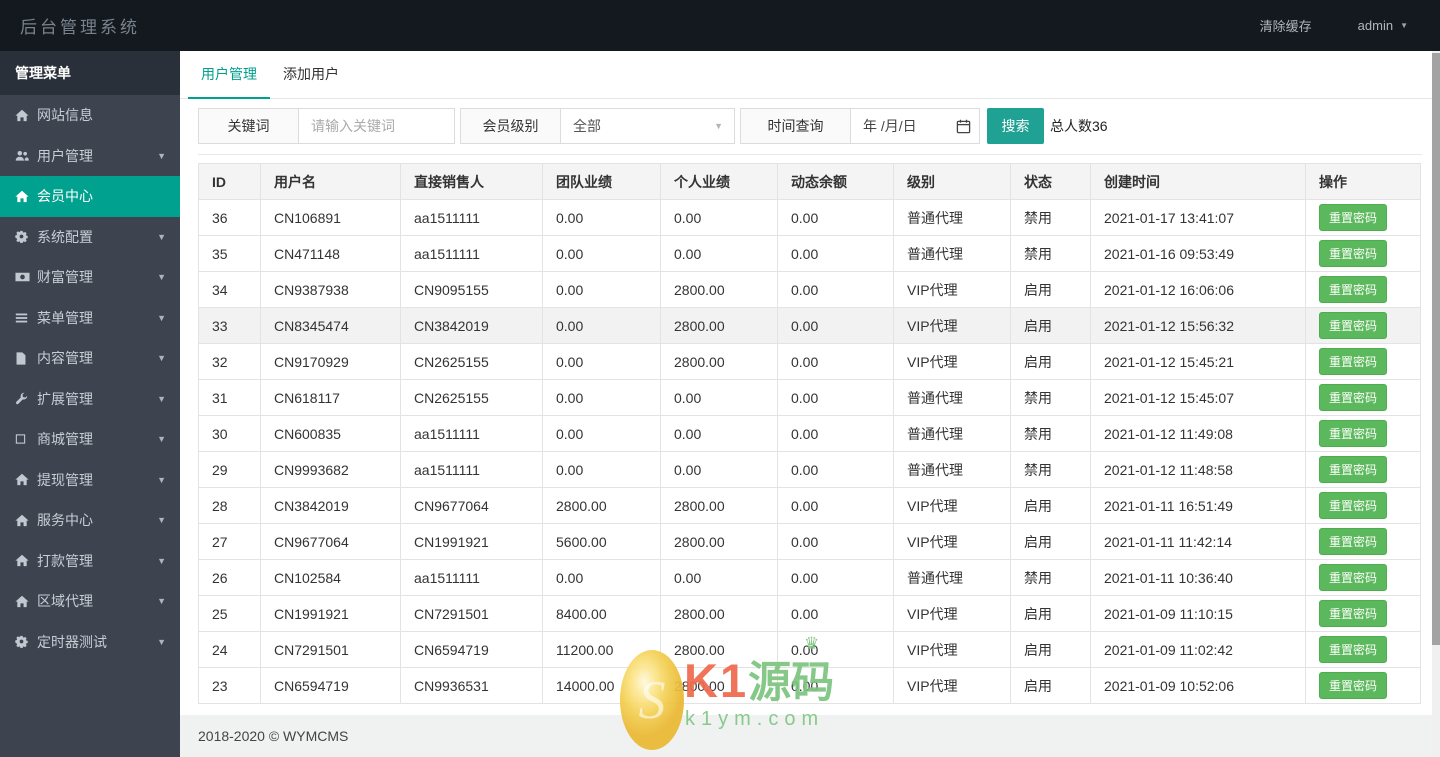  What do you see at coordinates (1198, 181) in the screenshot?
I see `column-header: 创建时间` at bounding box center [1198, 181].